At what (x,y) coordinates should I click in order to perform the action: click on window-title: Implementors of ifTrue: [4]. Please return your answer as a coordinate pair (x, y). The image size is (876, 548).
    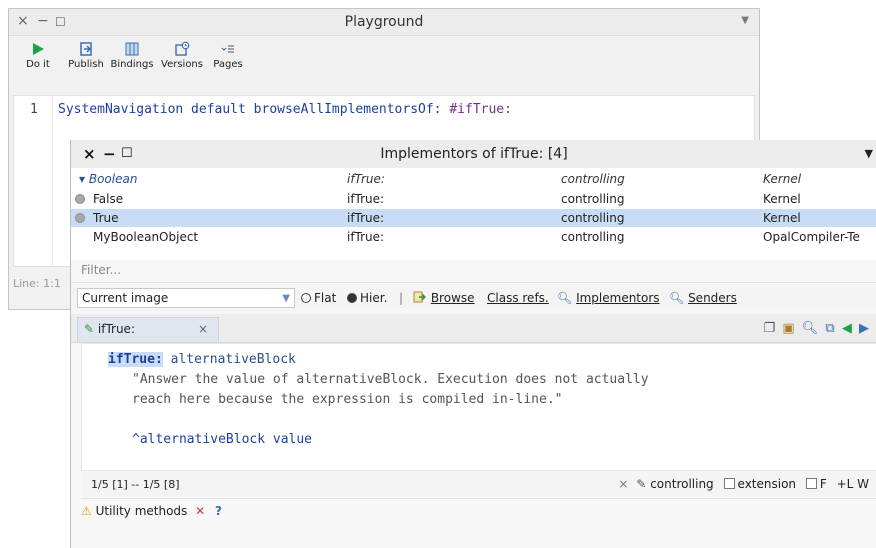
    Looking at the image, I should click on (474, 154).